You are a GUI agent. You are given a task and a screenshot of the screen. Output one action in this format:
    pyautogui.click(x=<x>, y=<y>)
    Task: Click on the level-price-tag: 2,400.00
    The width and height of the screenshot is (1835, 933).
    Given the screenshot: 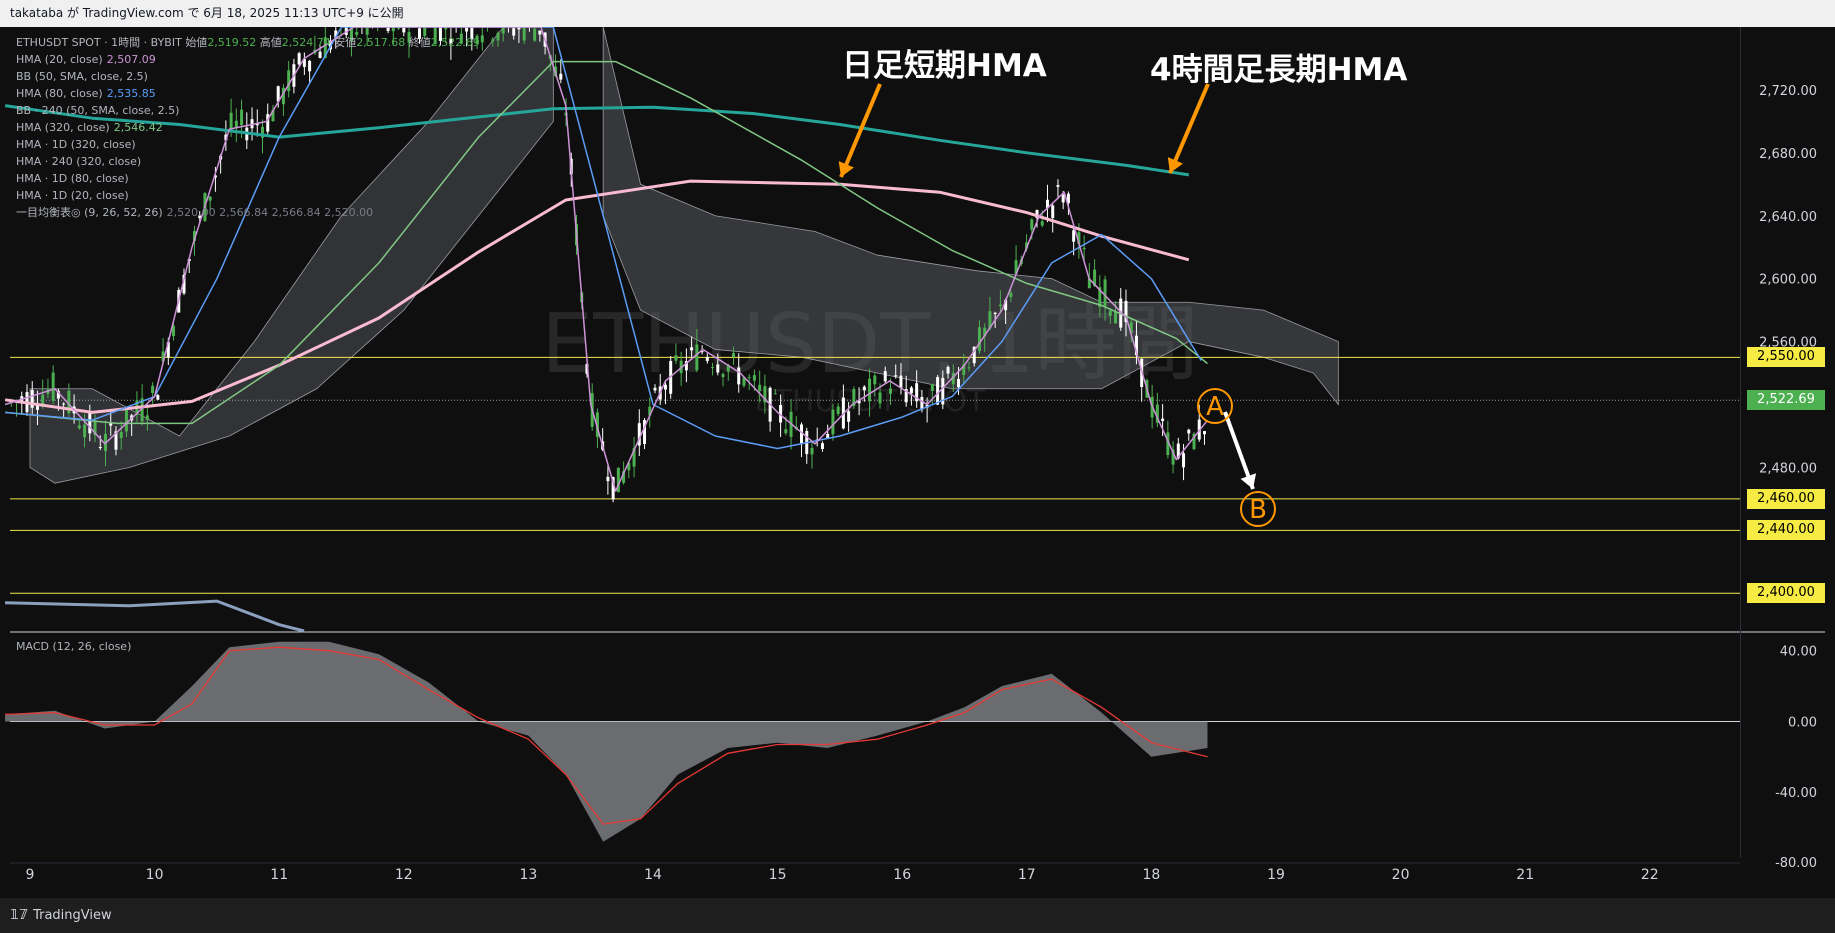 What is the action you would take?
    pyautogui.click(x=1786, y=593)
    